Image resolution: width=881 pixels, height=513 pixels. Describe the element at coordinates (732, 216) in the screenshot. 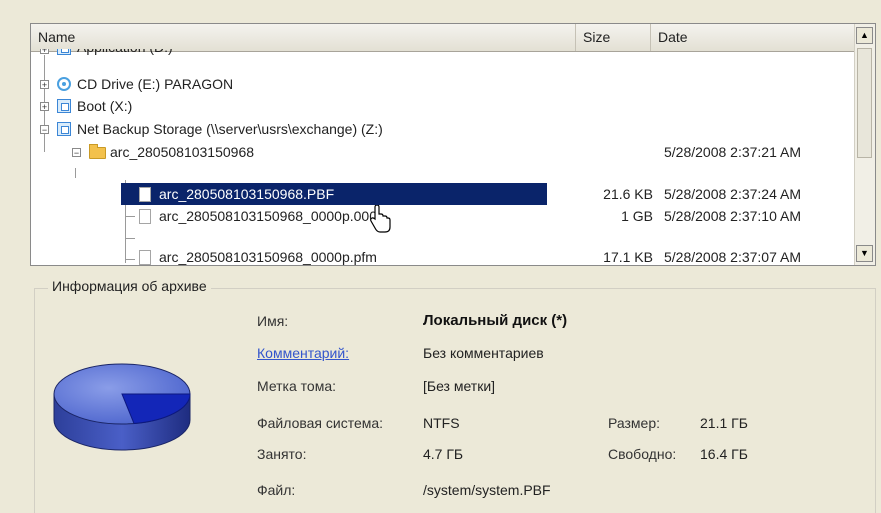

I see `row-date: 5/28/2008 2:37:10 AM` at that location.